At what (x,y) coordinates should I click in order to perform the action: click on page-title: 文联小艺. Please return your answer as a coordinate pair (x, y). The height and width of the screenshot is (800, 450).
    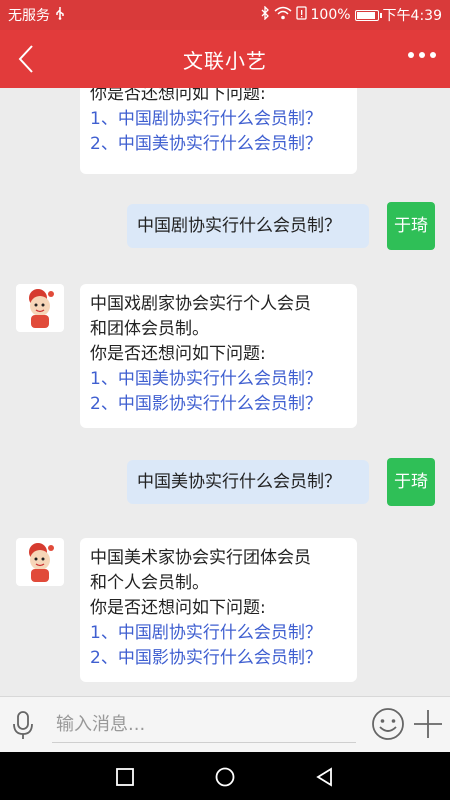
    Looking at the image, I should click on (225, 60).